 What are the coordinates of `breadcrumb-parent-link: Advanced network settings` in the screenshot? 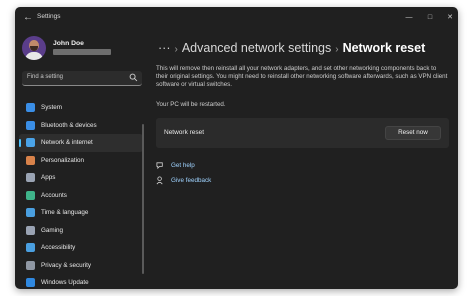 It's located at (256, 48).